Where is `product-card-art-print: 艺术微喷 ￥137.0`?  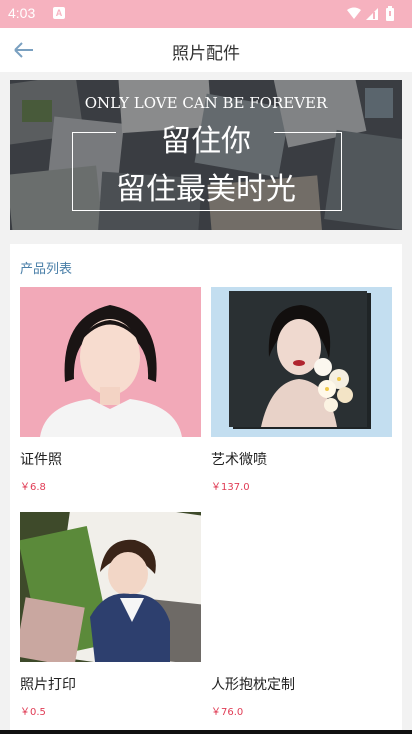 product-card-art-print: 艺术微喷 ￥137.0 is located at coordinates (301, 390).